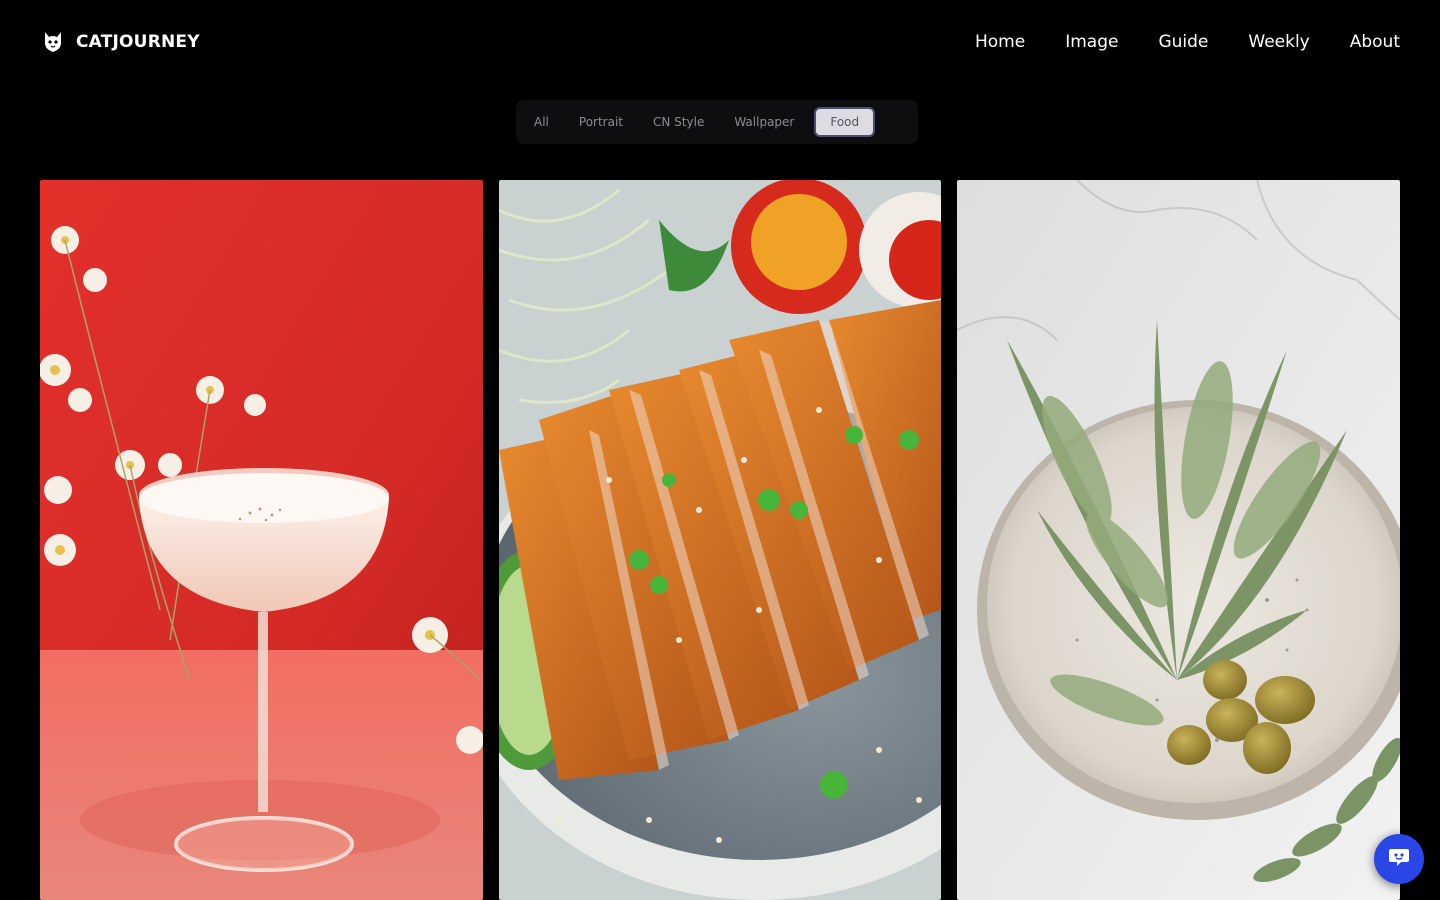 The image size is (1440, 900). Describe the element at coordinates (53, 42) in the screenshot. I see `cat-logo-icon` at that location.